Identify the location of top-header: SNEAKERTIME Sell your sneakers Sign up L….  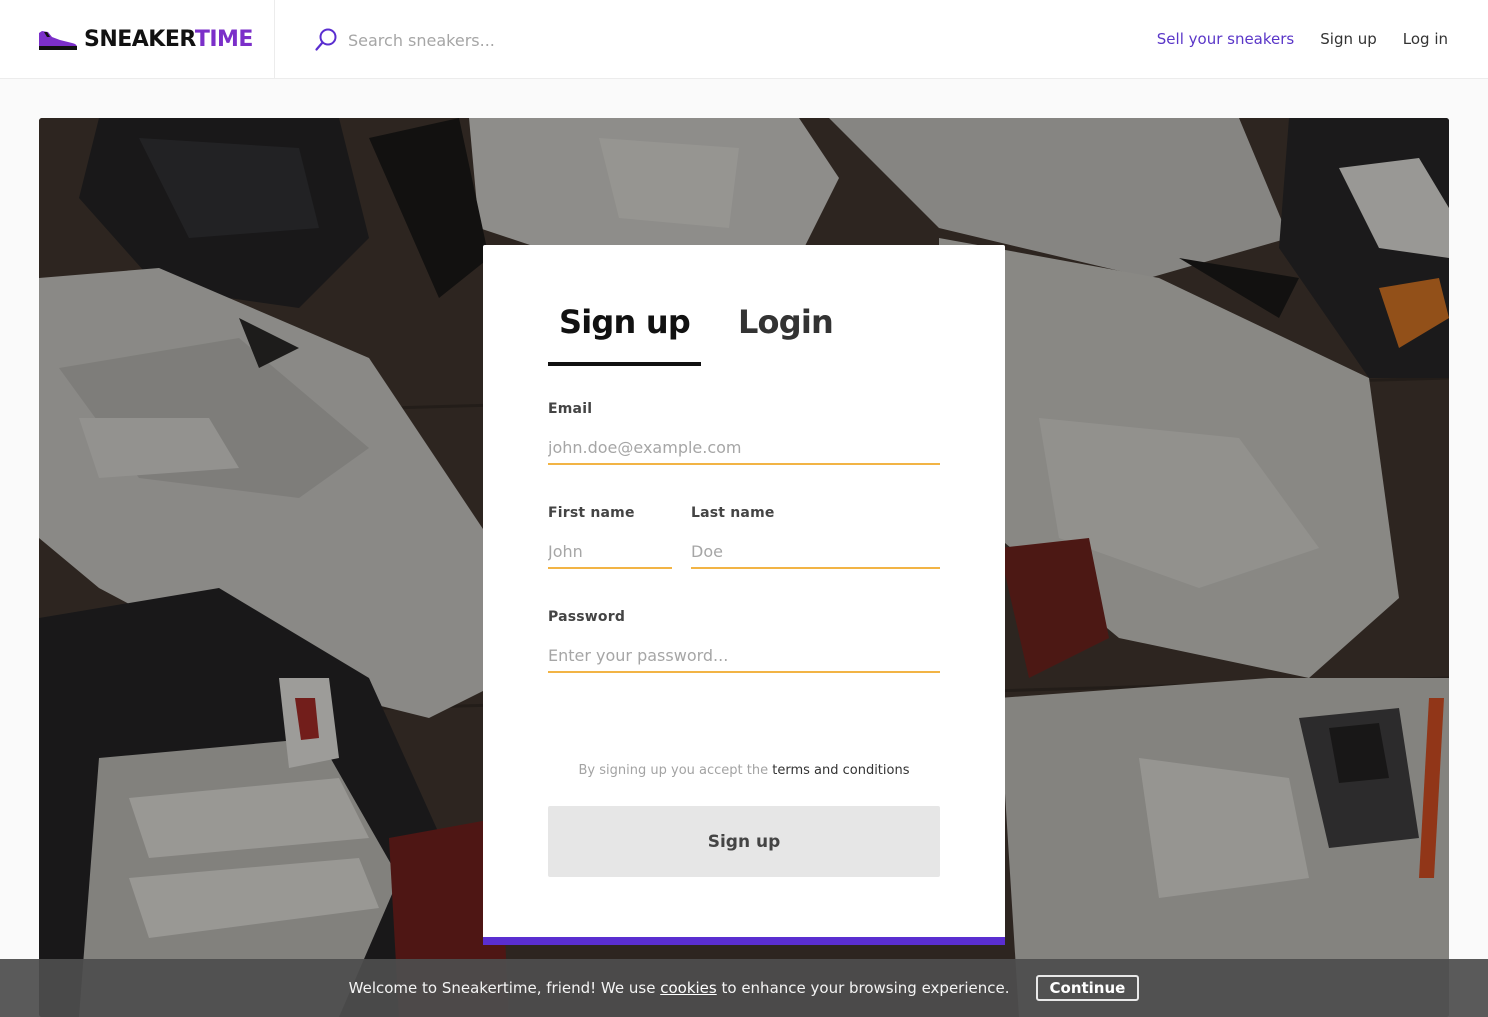
(744, 39).